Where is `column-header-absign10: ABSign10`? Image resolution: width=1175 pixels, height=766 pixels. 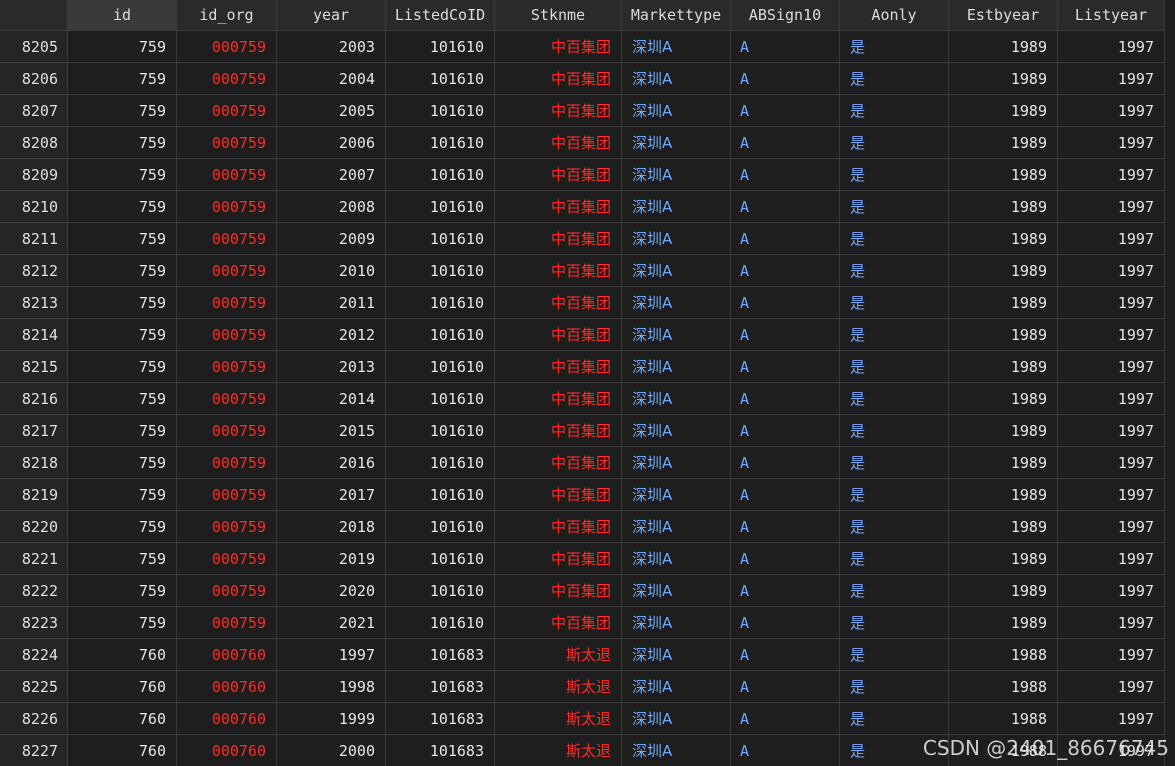
column-header-absign10: ABSign10 is located at coordinates (785, 15).